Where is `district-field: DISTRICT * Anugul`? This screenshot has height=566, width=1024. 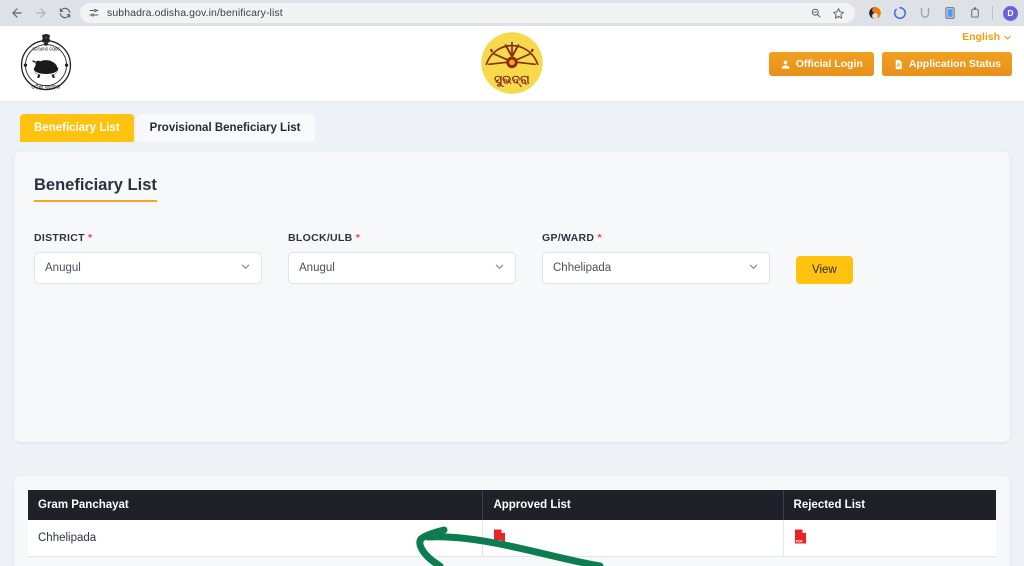 district-field: DISTRICT * Anugul is located at coordinates (148, 258).